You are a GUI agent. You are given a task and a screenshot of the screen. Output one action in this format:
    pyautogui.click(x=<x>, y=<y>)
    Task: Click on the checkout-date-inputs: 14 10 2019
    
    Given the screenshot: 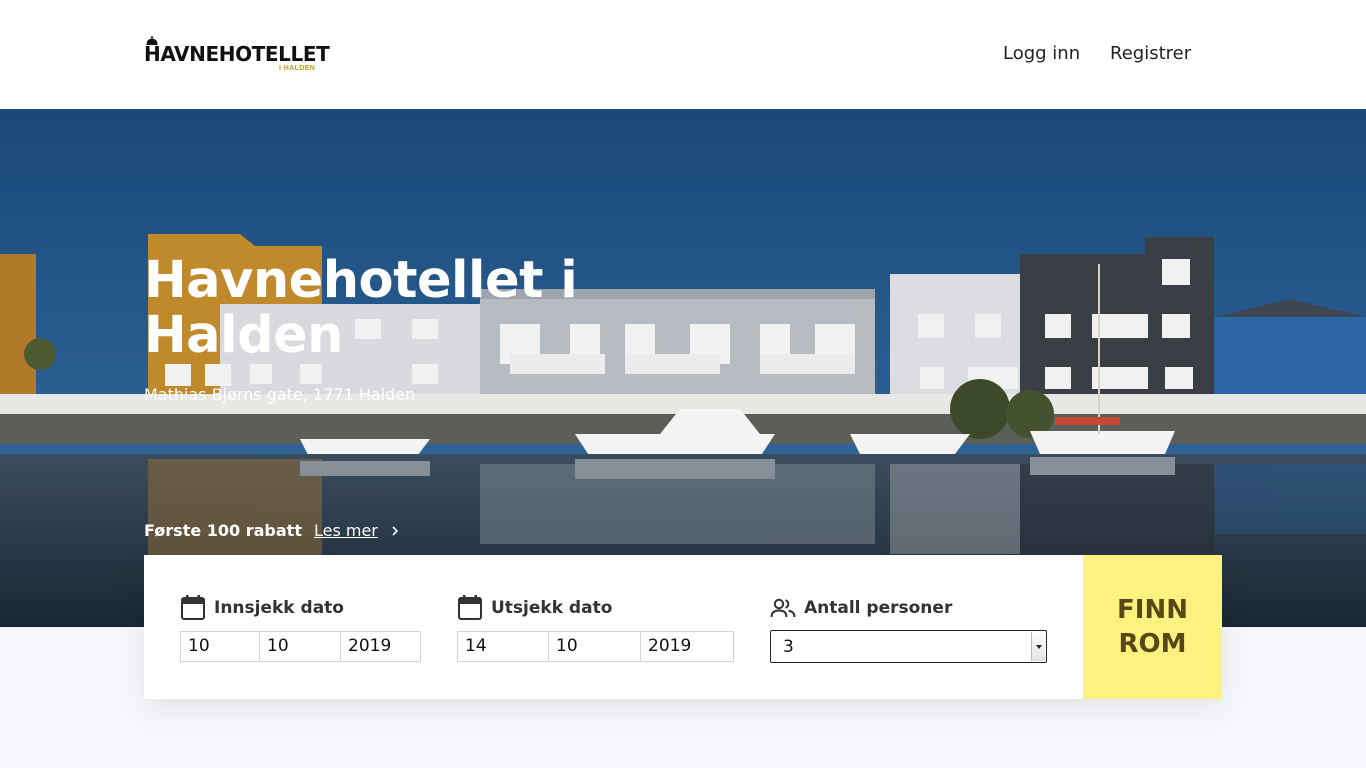 What is the action you would take?
    pyautogui.click(x=595, y=646)
    